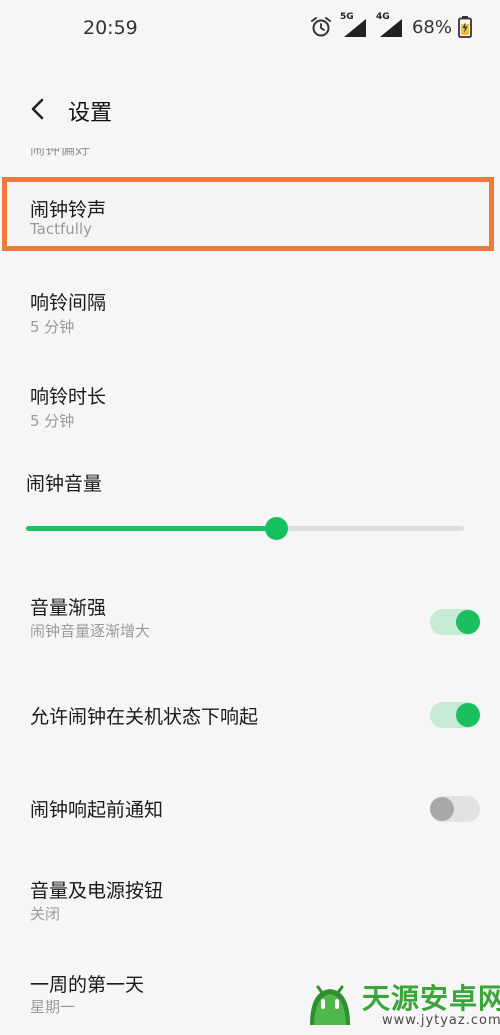  What do you see at coordinates (60, 153) in the screenshot?
I see `previous-item-label: 闹钟偏好` at bounding box center [60, 153].